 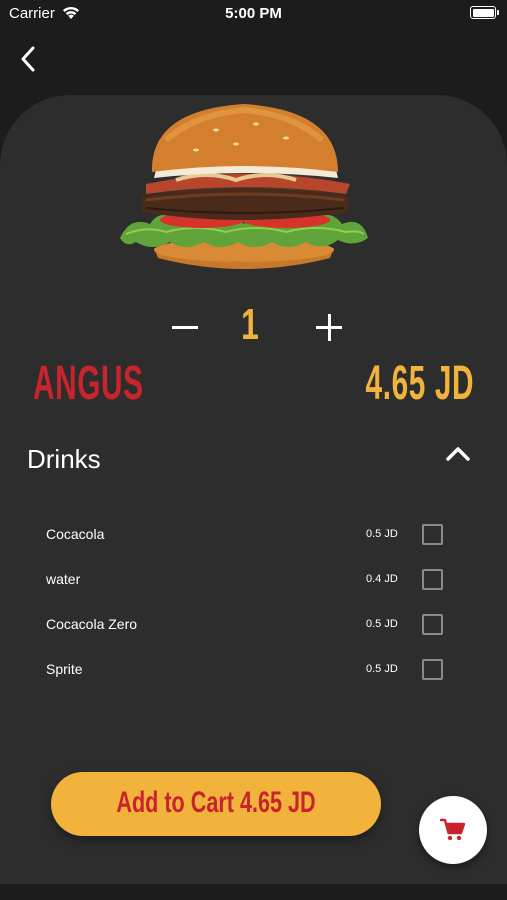 What do you see at coordinates (253, 579) in the screenshot?
I see `list-item: water 0.4 JD` at bounding box center [253, 579].